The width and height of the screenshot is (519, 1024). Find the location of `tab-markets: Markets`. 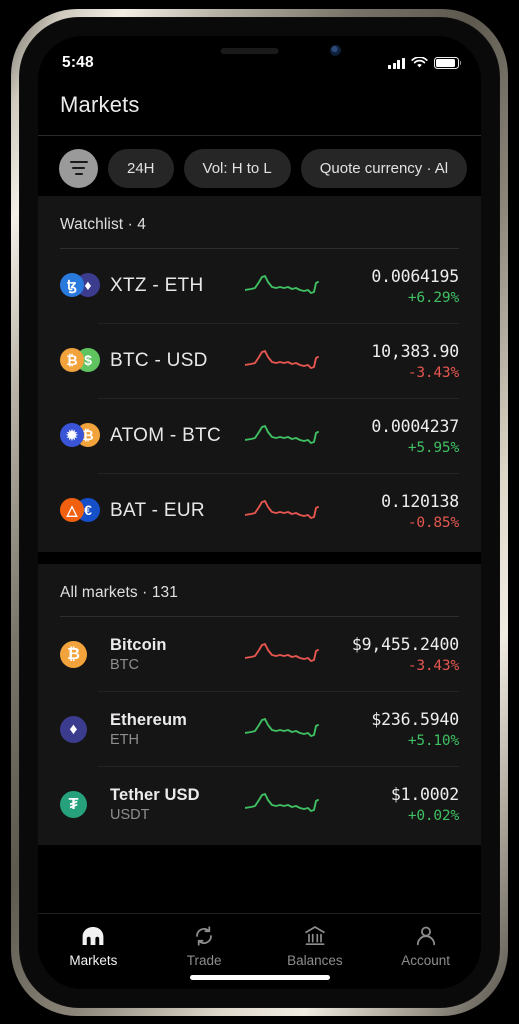

tab-markets: Markets is located at coordinates (93, 946).